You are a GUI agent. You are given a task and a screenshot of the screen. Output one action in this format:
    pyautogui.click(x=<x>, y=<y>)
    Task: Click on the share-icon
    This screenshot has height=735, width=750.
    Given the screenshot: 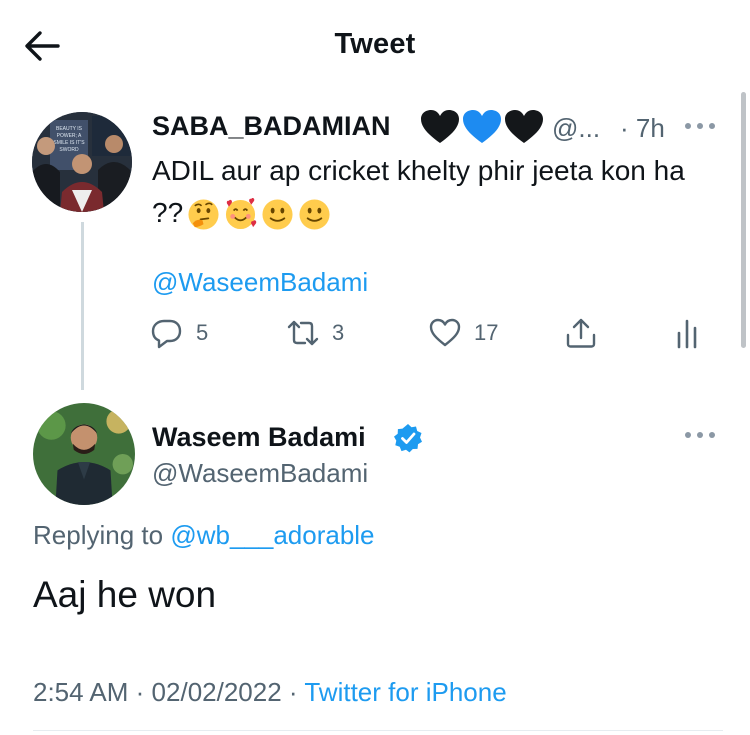 What is the action you would take?
    pyautogui.click(x=581, y=333)
    